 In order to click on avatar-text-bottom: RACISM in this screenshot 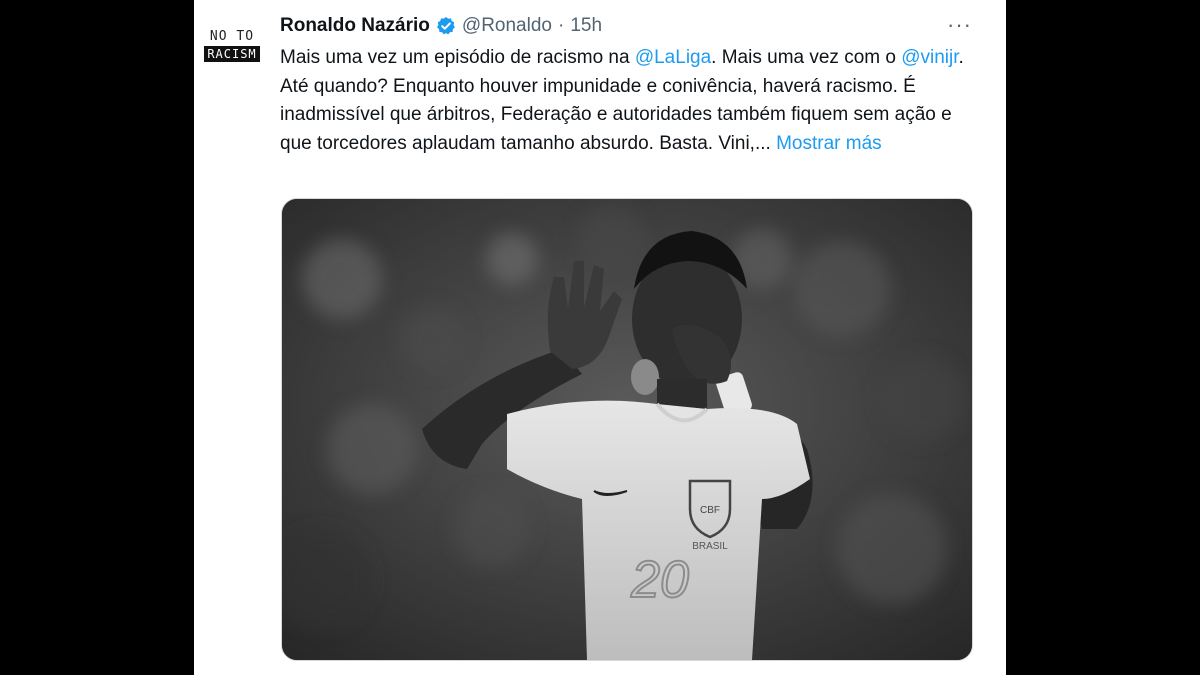, I will do `click(232, 54)`.